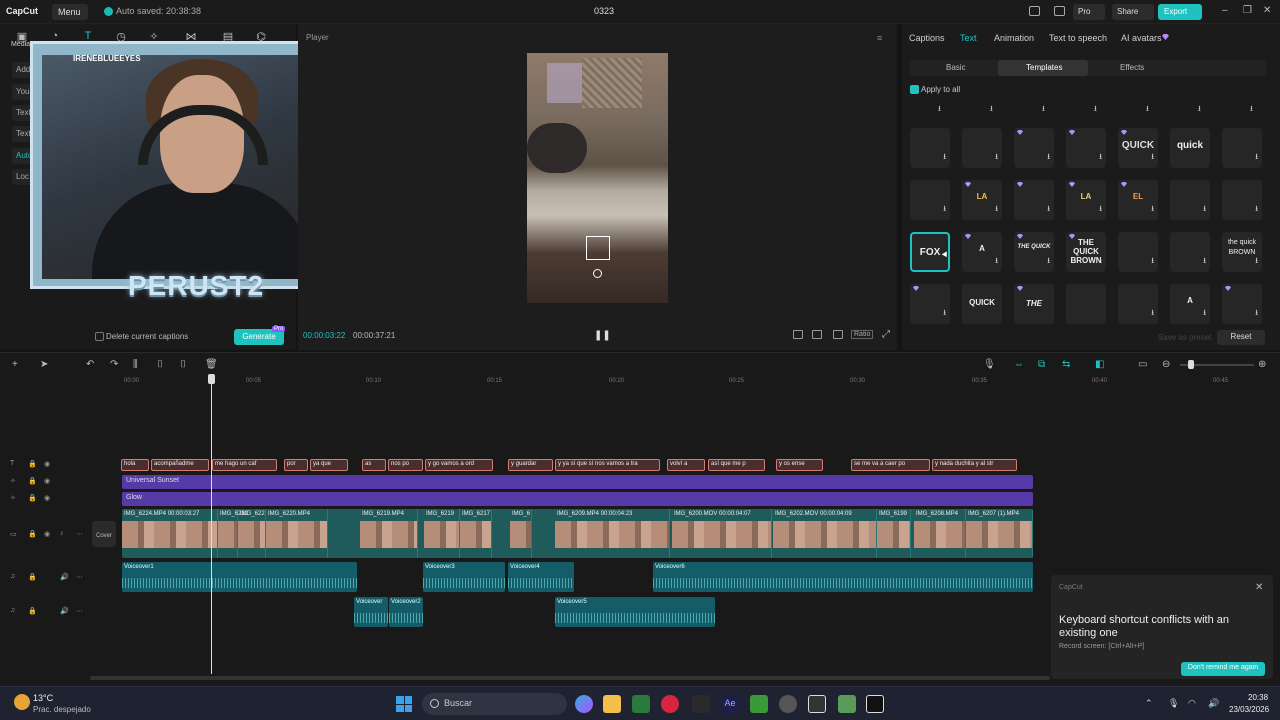  What do you see at coordinates (597, 178) in the screenshot?
I see `player-preview` at bounding box center [597, 178].